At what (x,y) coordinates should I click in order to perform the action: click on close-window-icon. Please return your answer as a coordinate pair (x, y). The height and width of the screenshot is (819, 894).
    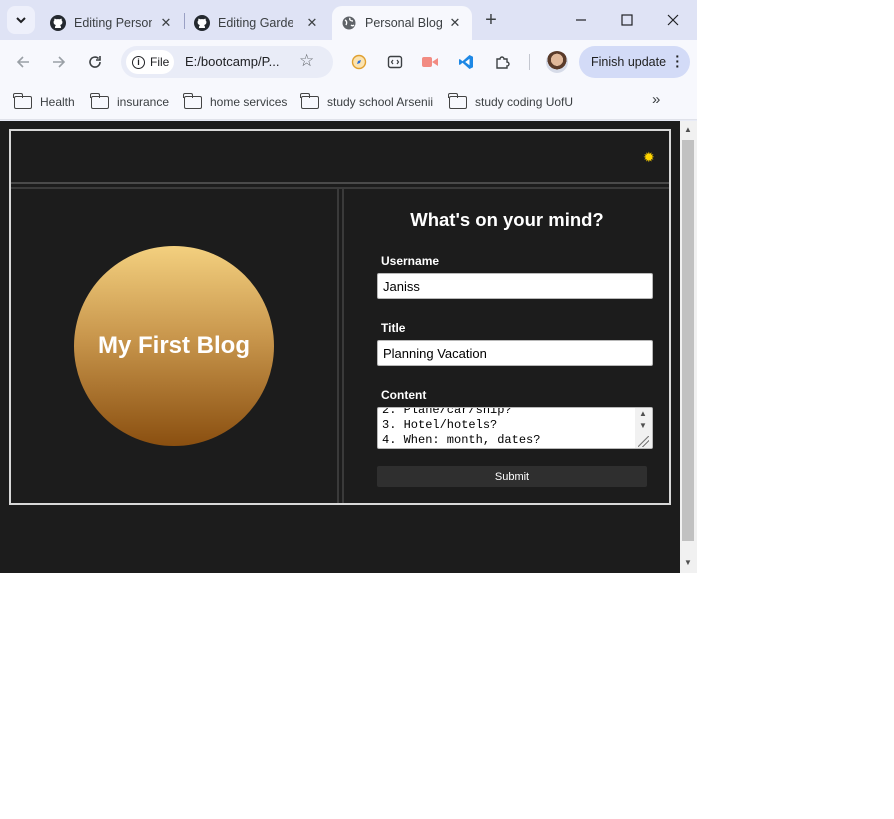
    Looking at the image, I should click on (673, 20).